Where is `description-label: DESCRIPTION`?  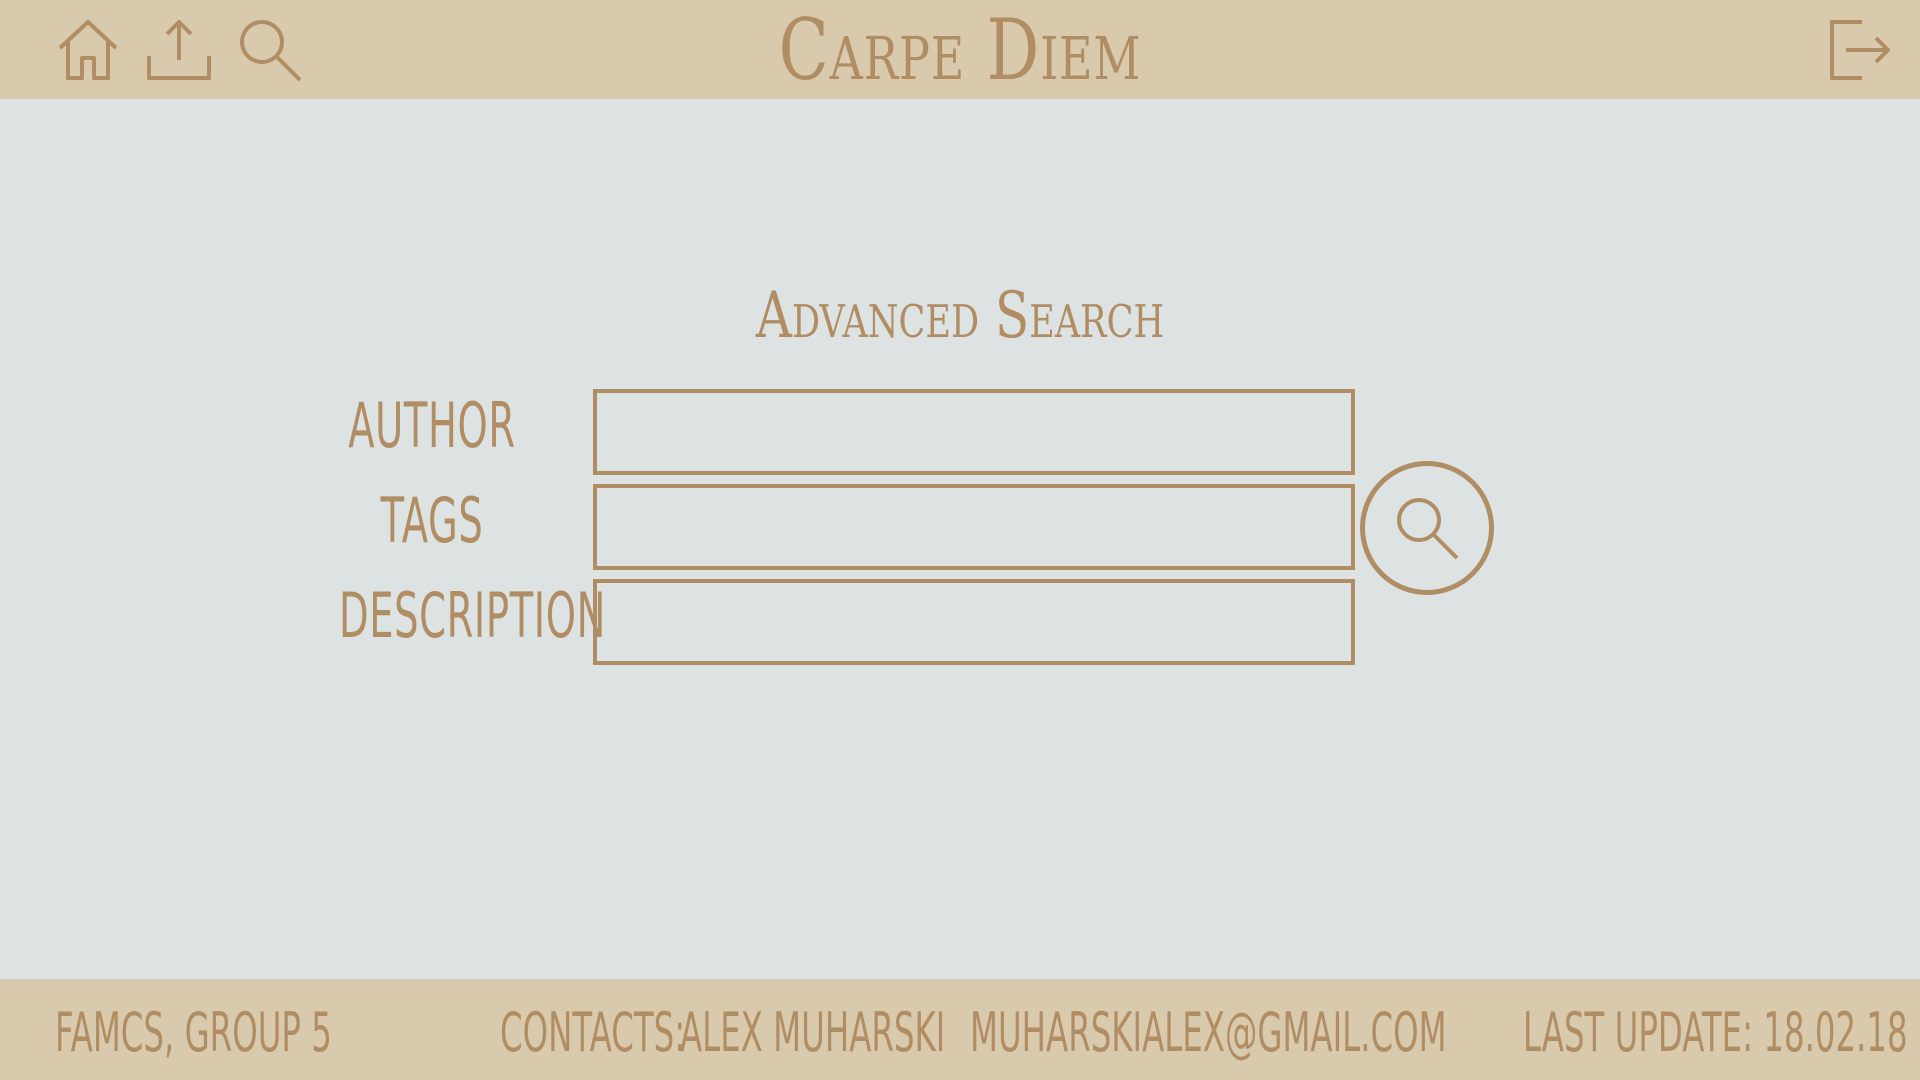
description-label: DESCRIPTION is located at coordinates (473, 615).